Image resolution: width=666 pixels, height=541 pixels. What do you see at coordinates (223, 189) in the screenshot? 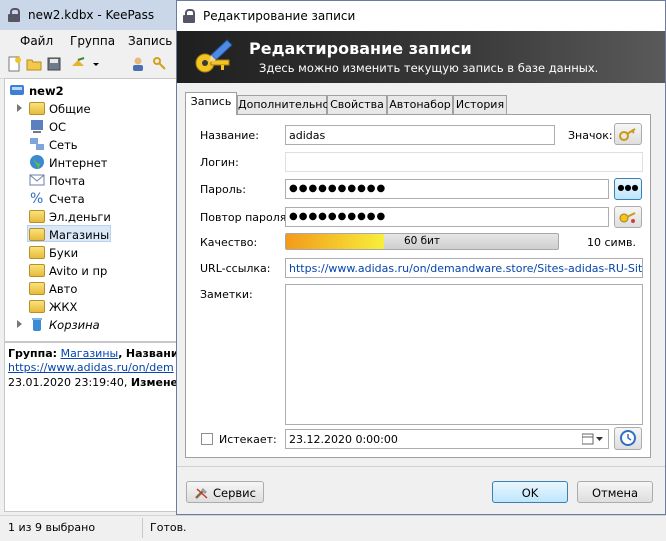
I see `password-label: Пароль:` at bounding box center [223, 189].